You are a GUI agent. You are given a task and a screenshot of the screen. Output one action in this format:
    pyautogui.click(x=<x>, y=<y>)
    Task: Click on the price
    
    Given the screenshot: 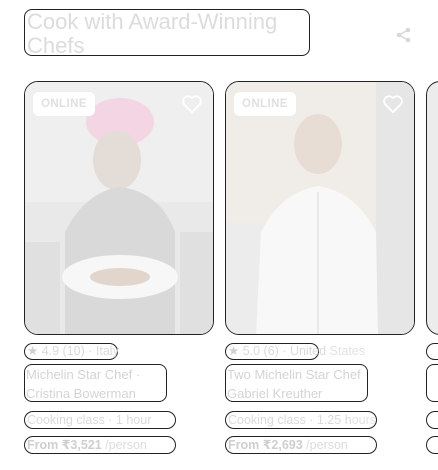 What is the action you would take?
    pyautogui.click(x=432, y=445)
    